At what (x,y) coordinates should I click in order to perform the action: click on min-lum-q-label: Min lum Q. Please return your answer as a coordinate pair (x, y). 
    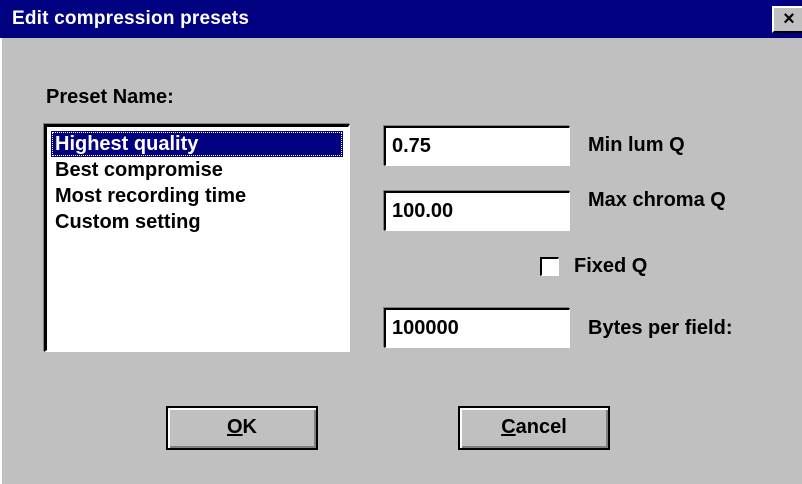
    Looking at the image, I should click on (636, 145).